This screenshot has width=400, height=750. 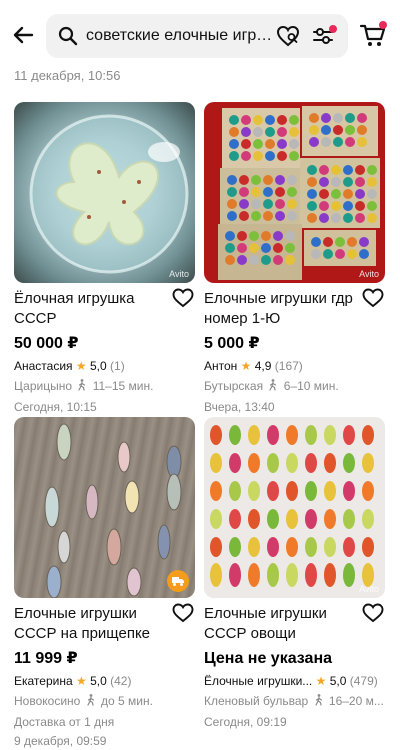 I want to click on seller-info: Екатерина ★ 5,0 (42), so click(x=72, y=681).